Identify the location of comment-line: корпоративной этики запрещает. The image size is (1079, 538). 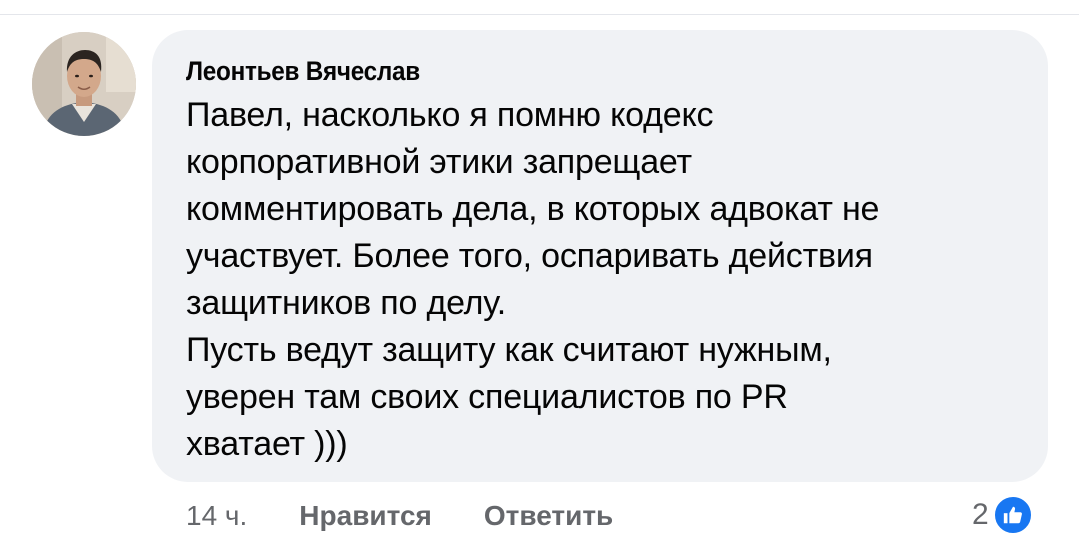
(439, 162).